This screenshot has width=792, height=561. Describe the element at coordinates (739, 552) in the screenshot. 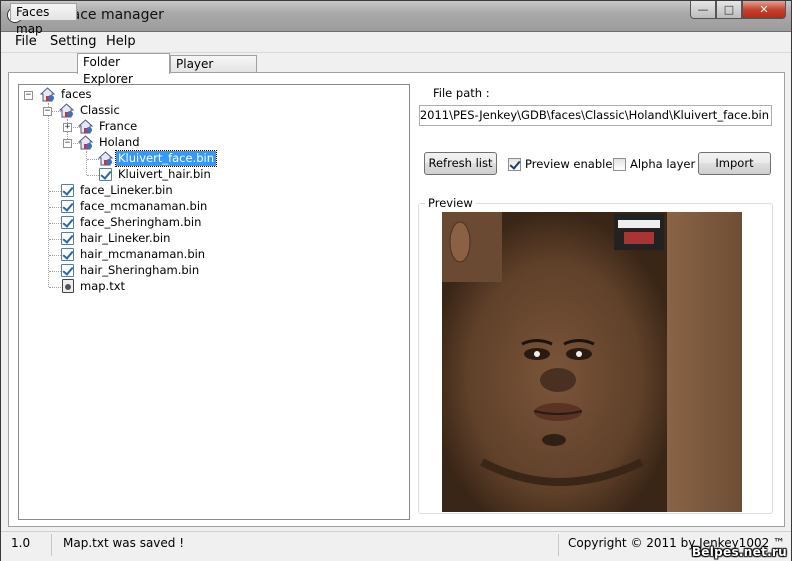

I see `watermark-text: Belpes.net.ru` at that location.